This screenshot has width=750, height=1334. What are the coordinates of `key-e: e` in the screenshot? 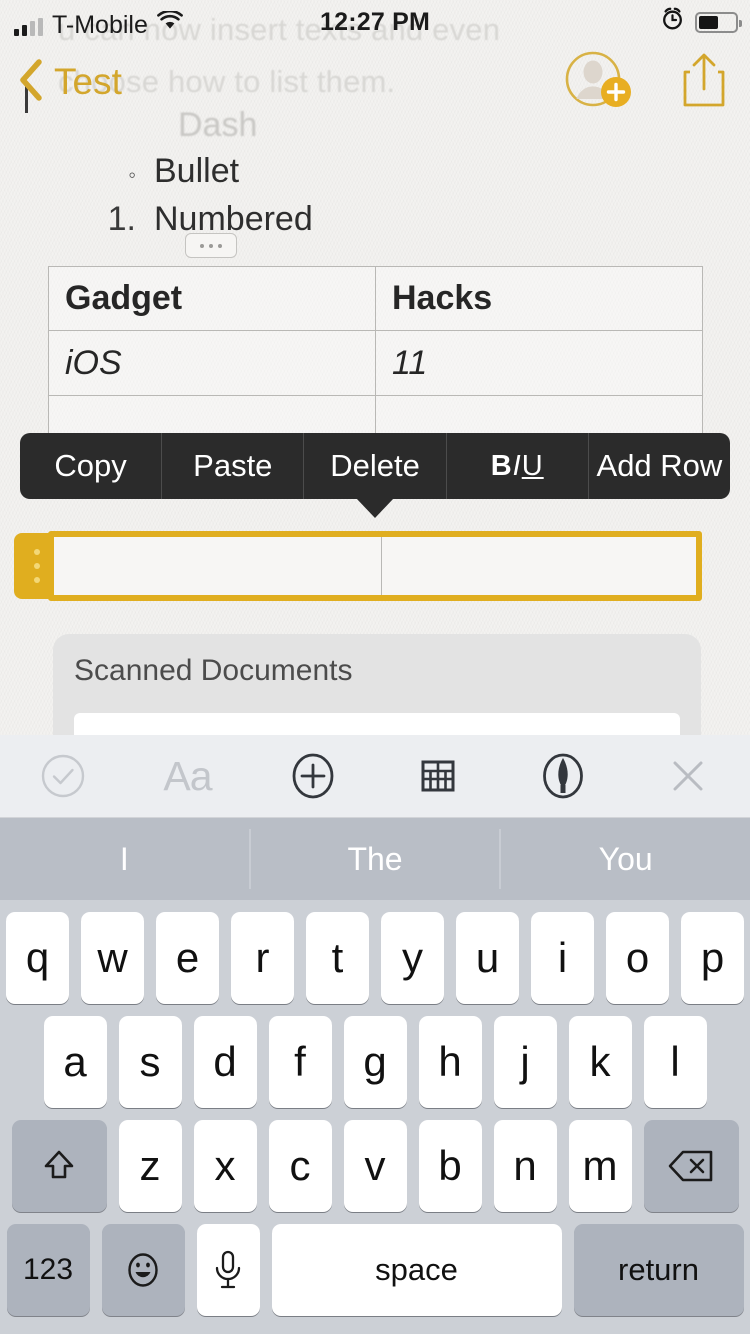 It's located at (187, 958).